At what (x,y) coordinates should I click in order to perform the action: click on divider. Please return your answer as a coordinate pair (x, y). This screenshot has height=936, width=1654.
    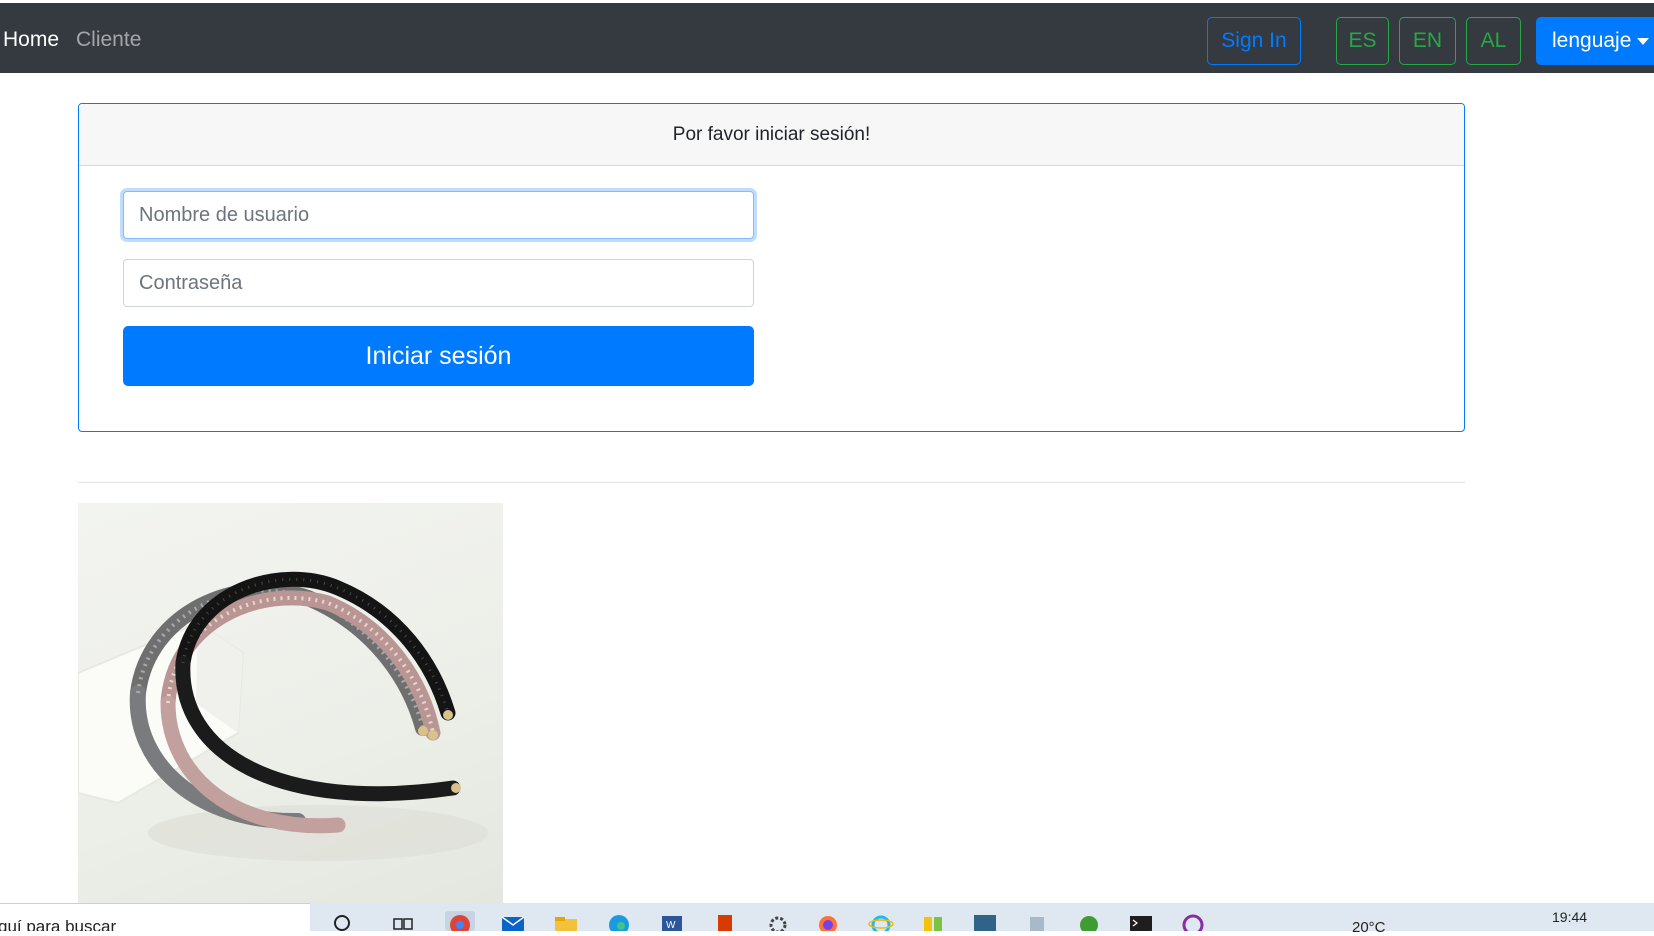
    Looking at the image, I should click on (771, 482).